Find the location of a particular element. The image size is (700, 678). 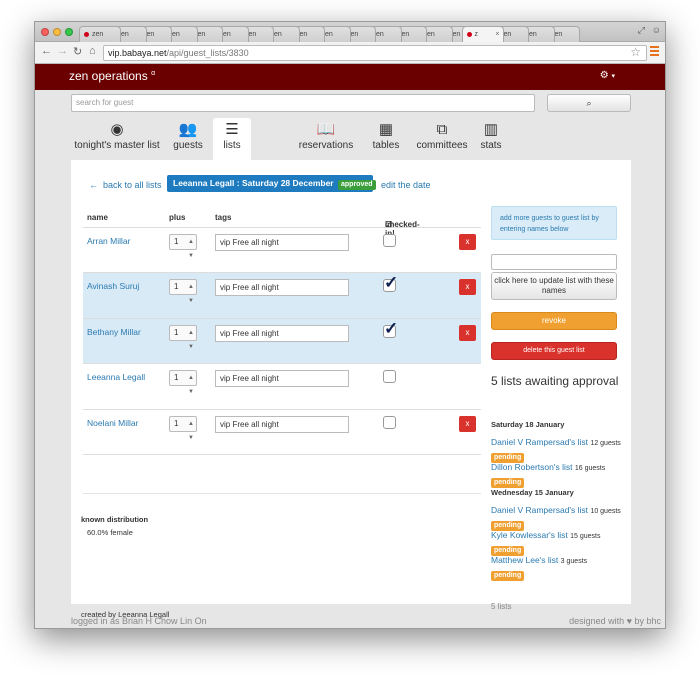

browser-menu-icon is located at coordinates (654, 51).